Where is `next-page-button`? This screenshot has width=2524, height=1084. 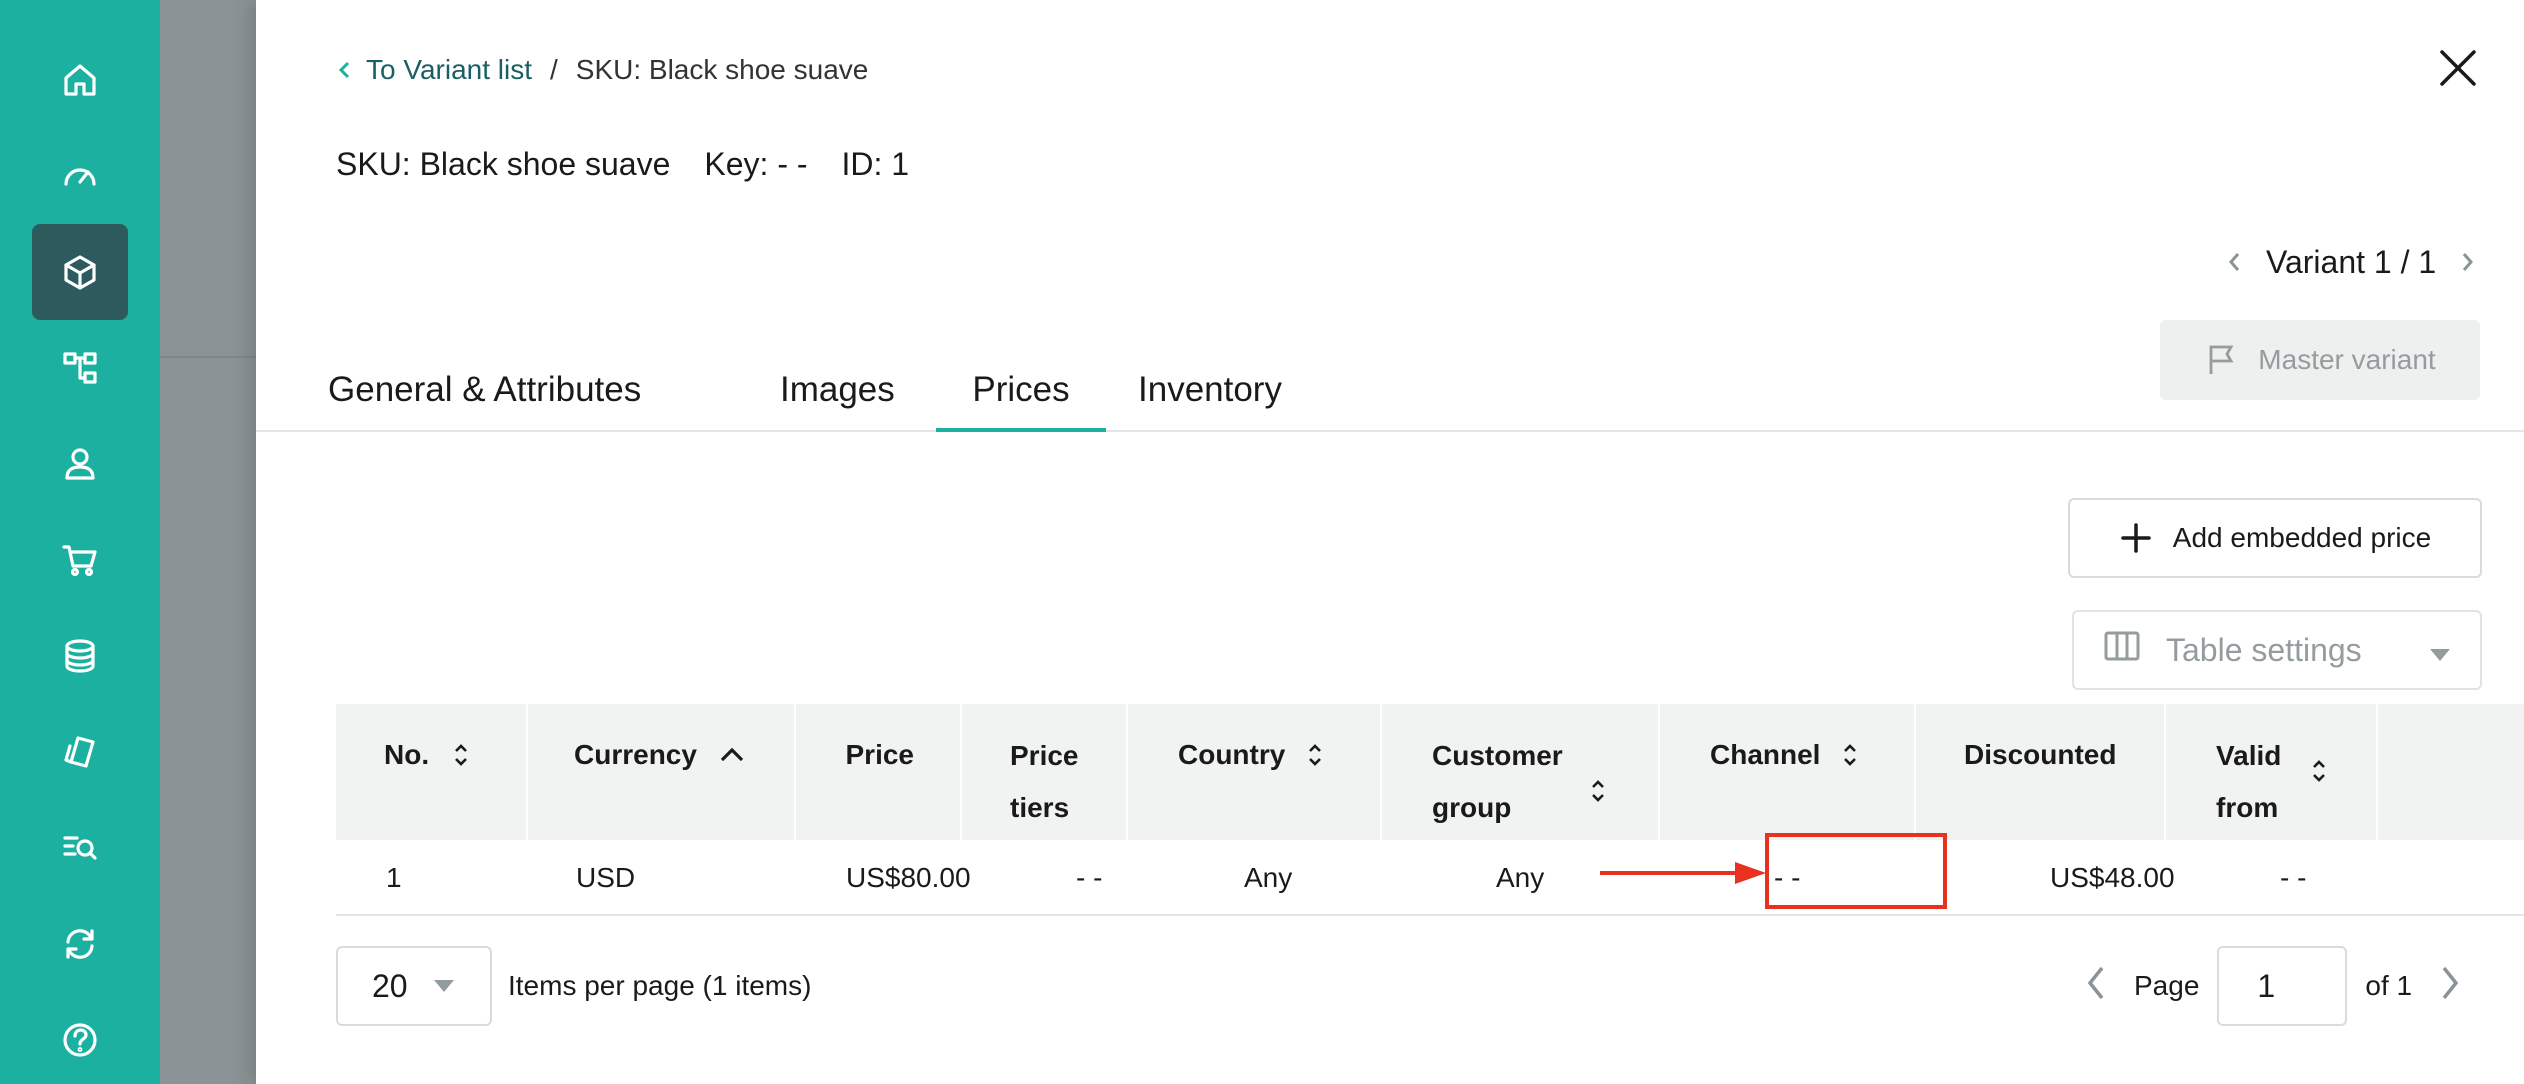
next-page-button is located at coordinates (2450, 986).